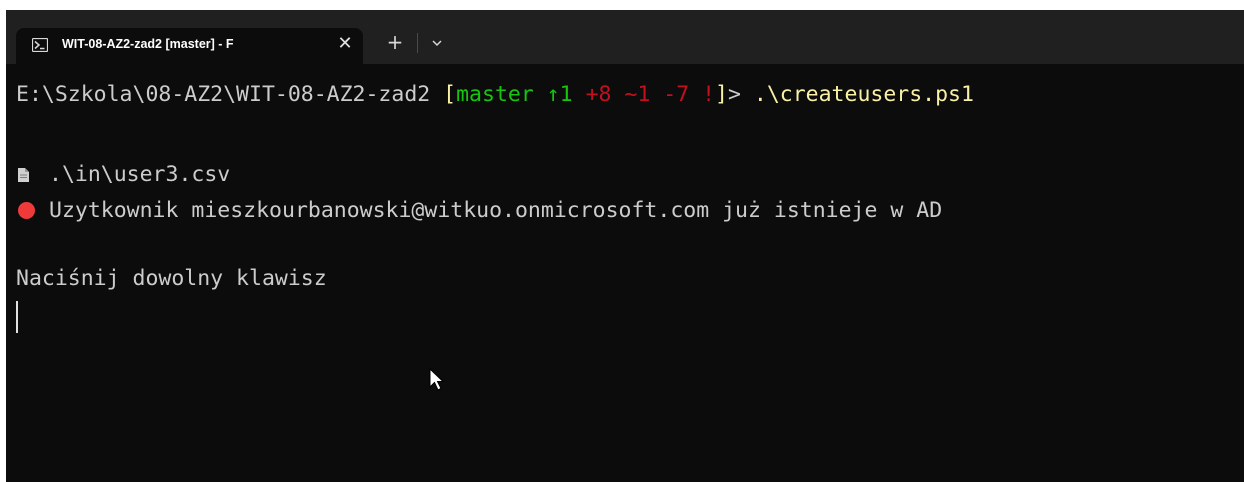 Image resolution: width=1244 pixels, height=482 pixels. What do you see at coordinates (437, 379) in the screenshot?
I see `mouse-pointer-icon` at bounding box center [437, 379].